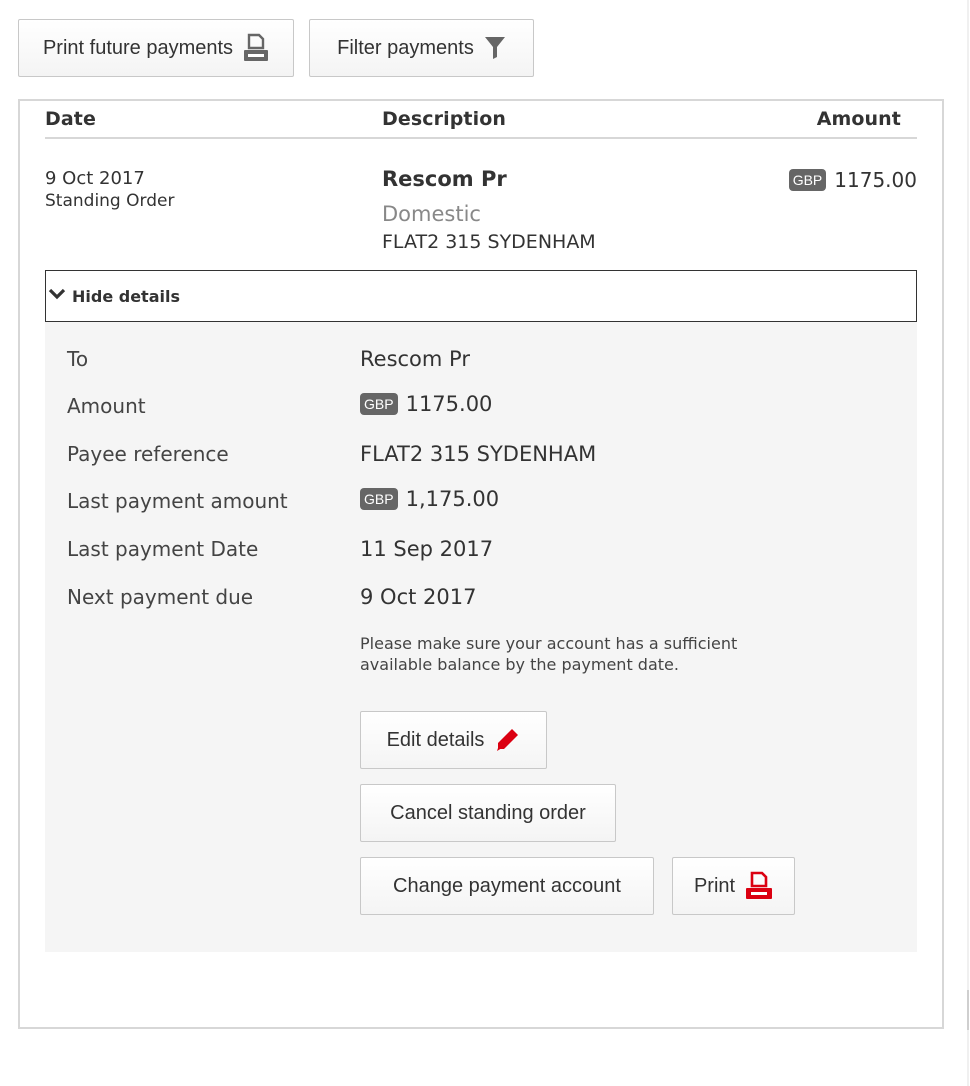  I want to click on change-payment-account-label: Change payment account, so click(507, 885).